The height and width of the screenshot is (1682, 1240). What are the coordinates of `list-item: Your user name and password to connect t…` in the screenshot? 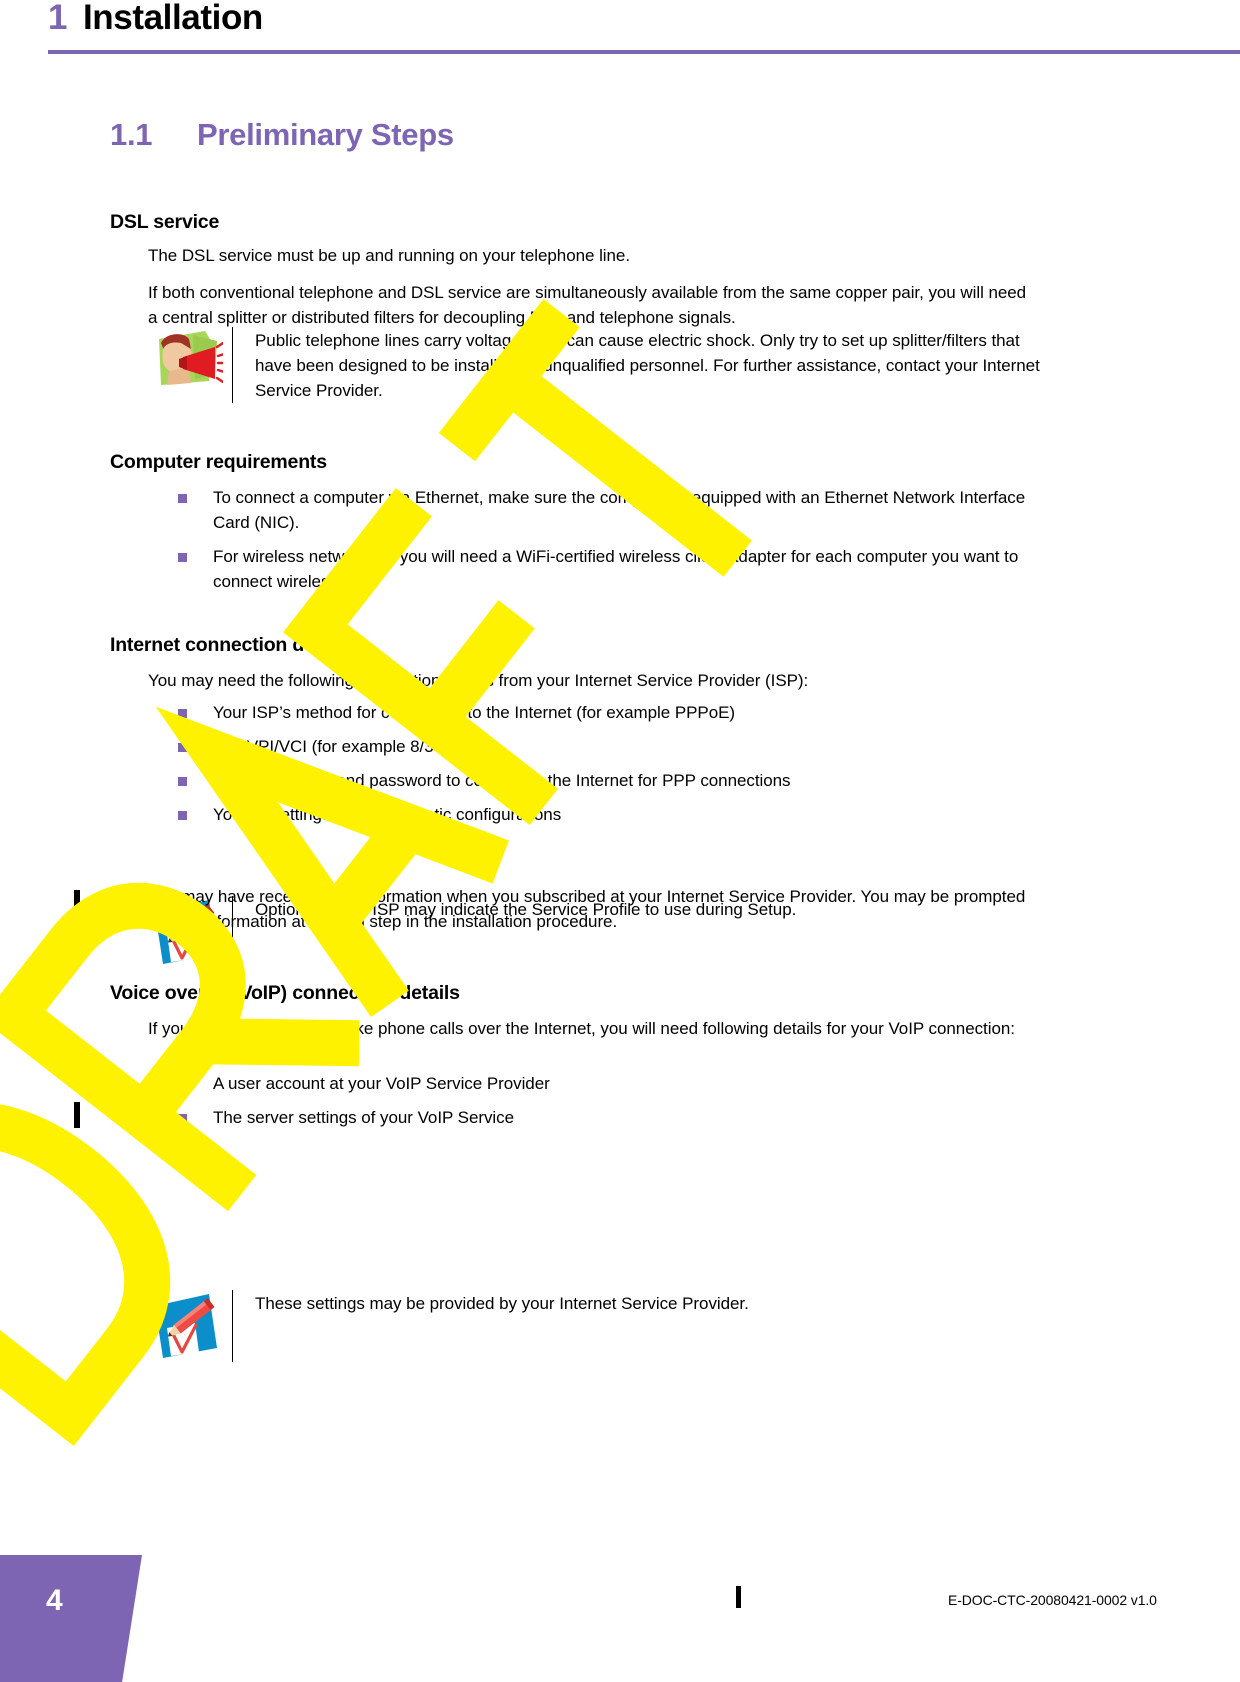 It's located at (593, 780).